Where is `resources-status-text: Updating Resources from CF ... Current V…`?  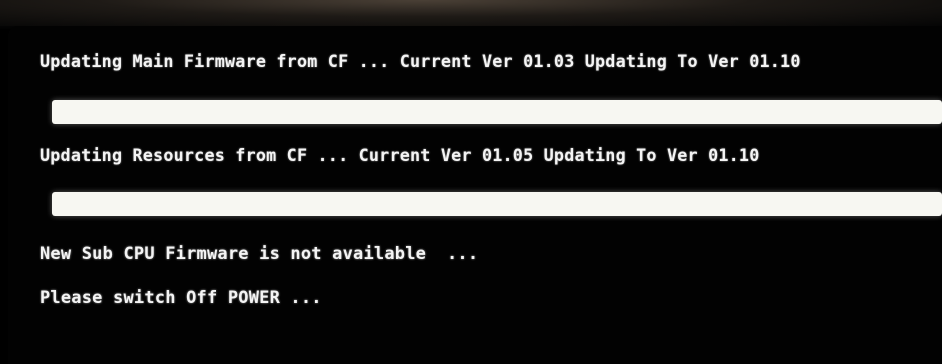 resources-status-text: Updating Resources from CF ... Current V… is located at coordinates (400, 156).